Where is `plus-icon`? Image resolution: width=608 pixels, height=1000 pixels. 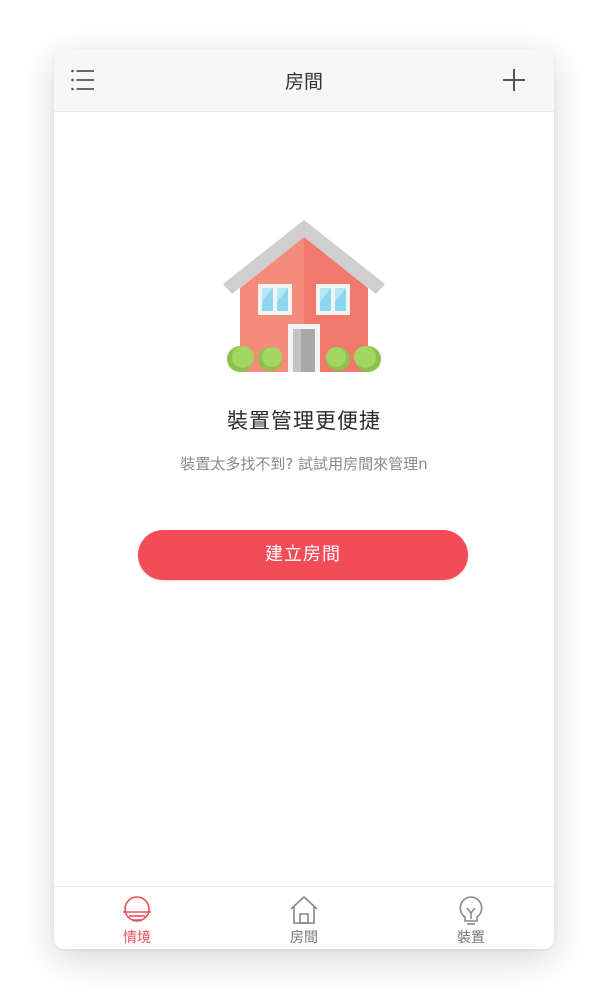 plus-icon is located at coordinates (514, 80).